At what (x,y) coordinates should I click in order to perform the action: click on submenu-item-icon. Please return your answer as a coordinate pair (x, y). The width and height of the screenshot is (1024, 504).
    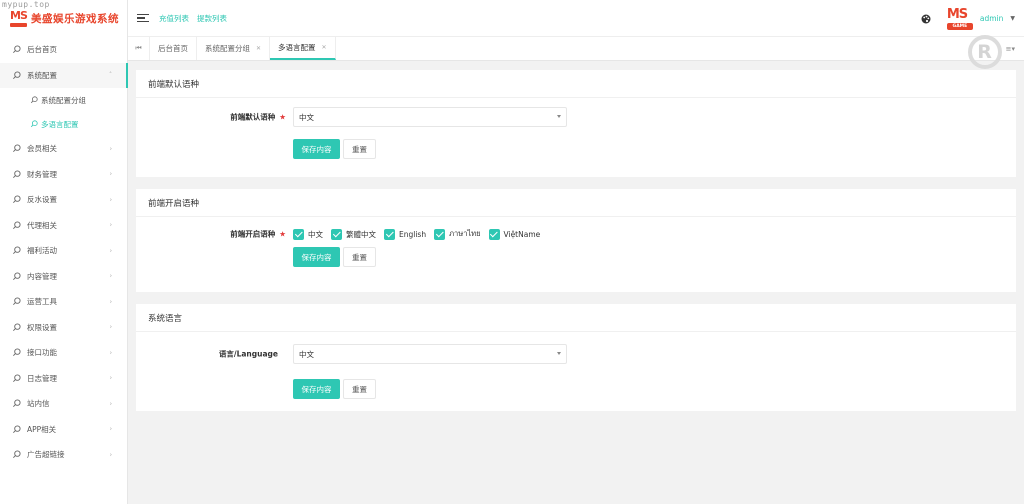
    Looking at the image, I should click on (34, 100).